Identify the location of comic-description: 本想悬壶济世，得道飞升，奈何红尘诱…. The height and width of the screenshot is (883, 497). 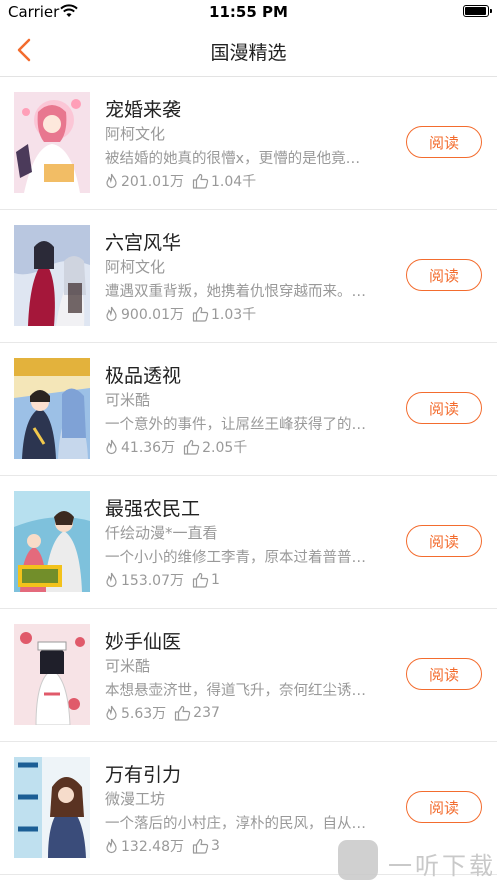
(235, 691).